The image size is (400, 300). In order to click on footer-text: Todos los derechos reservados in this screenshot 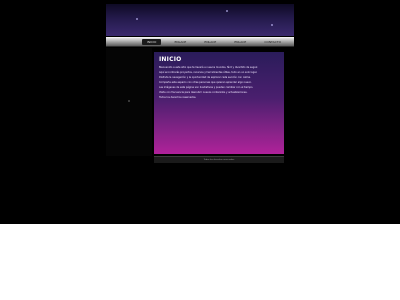, I will do `click(219, 160)`.